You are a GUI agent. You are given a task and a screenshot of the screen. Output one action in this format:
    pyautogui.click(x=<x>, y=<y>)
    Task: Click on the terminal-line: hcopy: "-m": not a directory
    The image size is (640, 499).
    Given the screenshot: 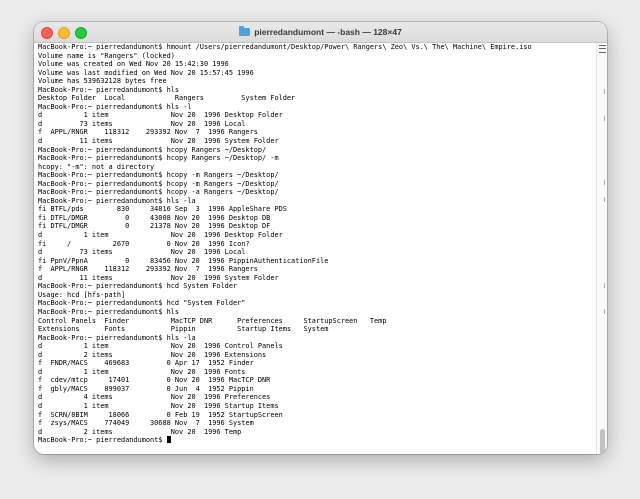 What is the action you would take?
    pyautogui.click(x=96, y=166)
    